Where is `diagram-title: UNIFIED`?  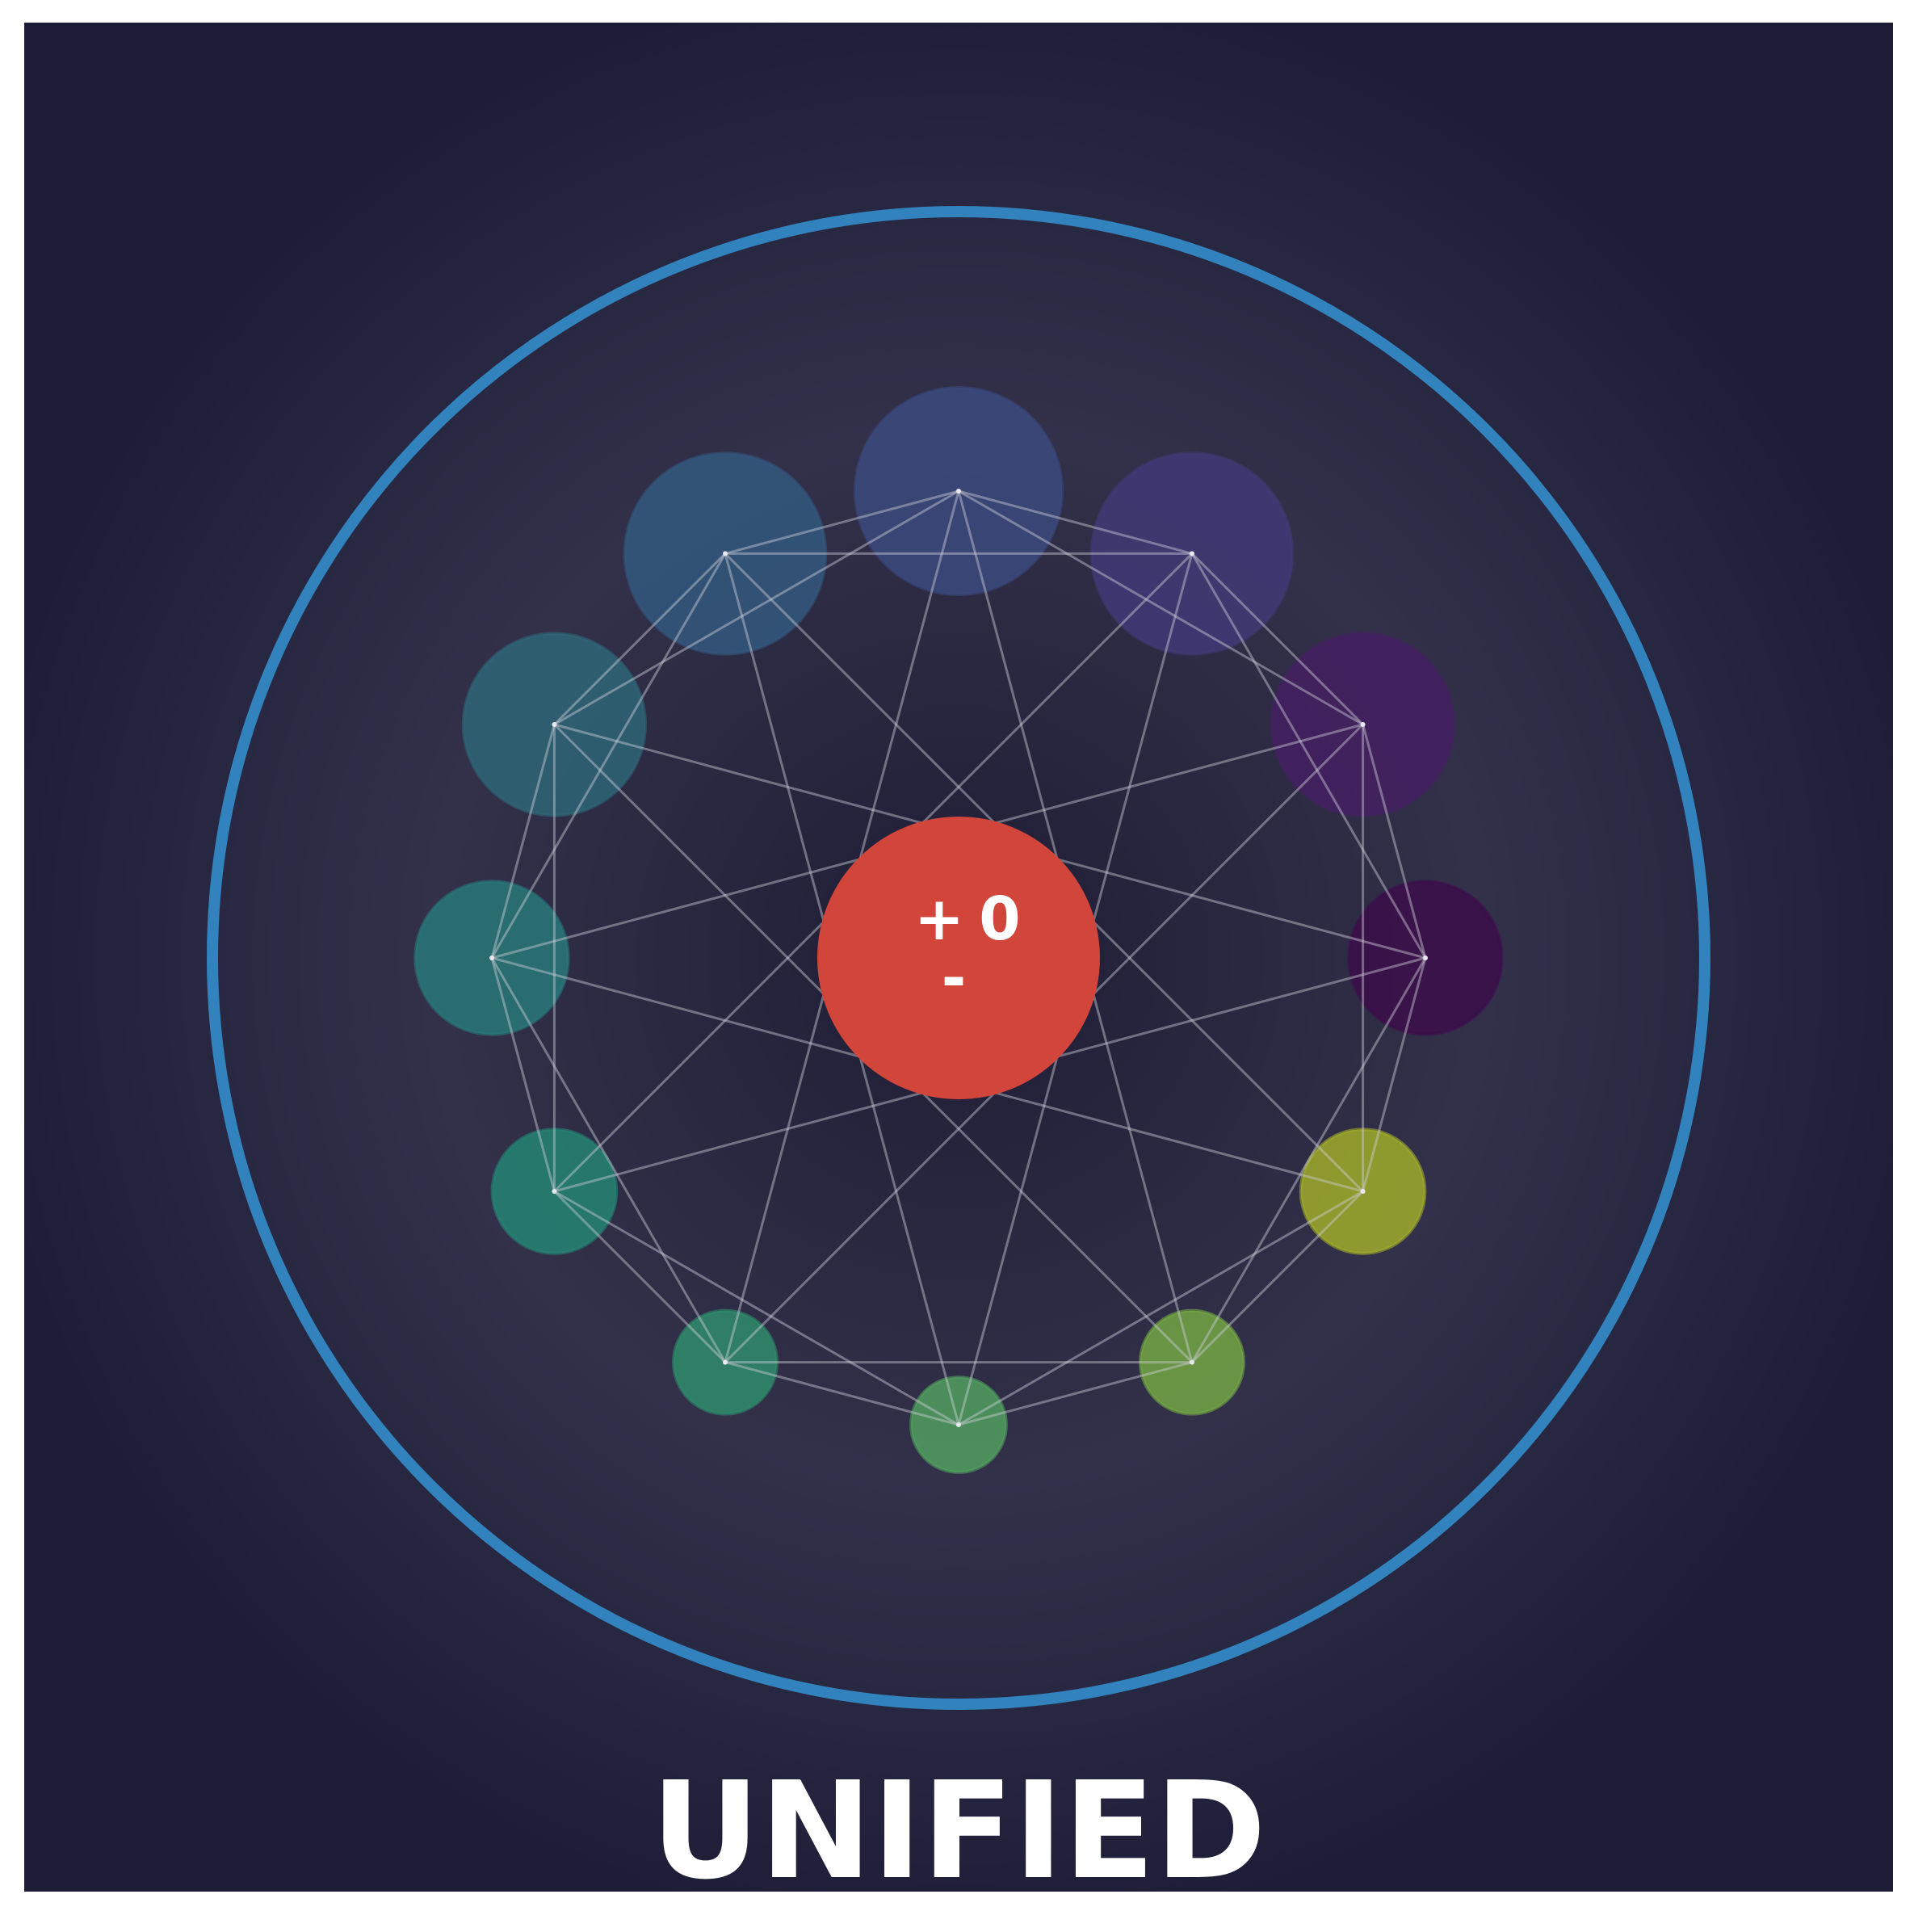
diagram-title: UNIFIED is located at coordinates (958, 1831).